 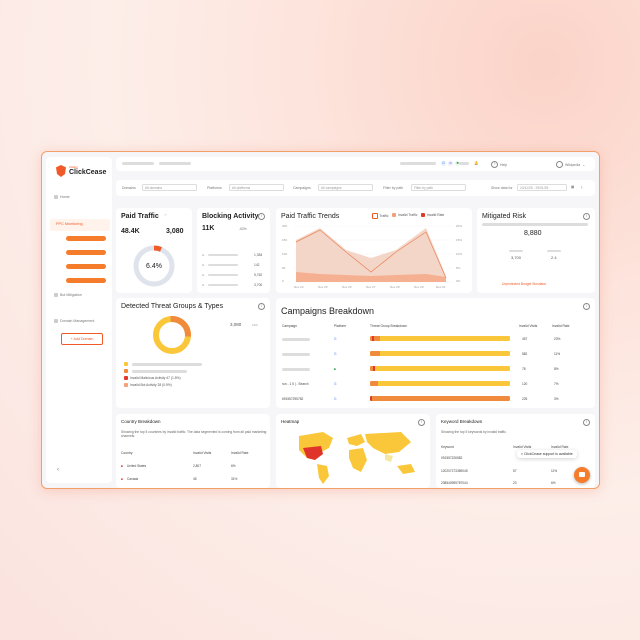 I want to click on invalid-rate: 31%, so click(x=234, y=479).